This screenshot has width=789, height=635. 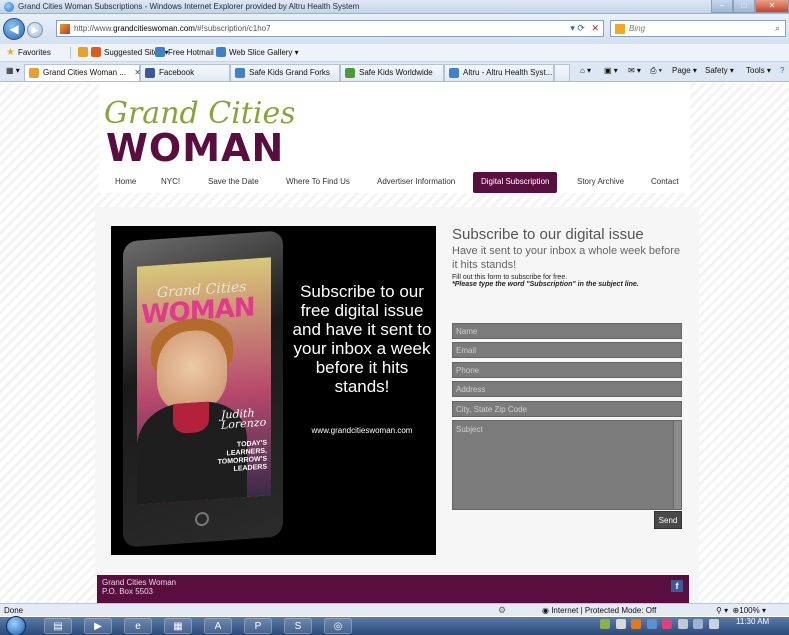 I want to click on zoom-level: 100%, so click(x=749, y=610).